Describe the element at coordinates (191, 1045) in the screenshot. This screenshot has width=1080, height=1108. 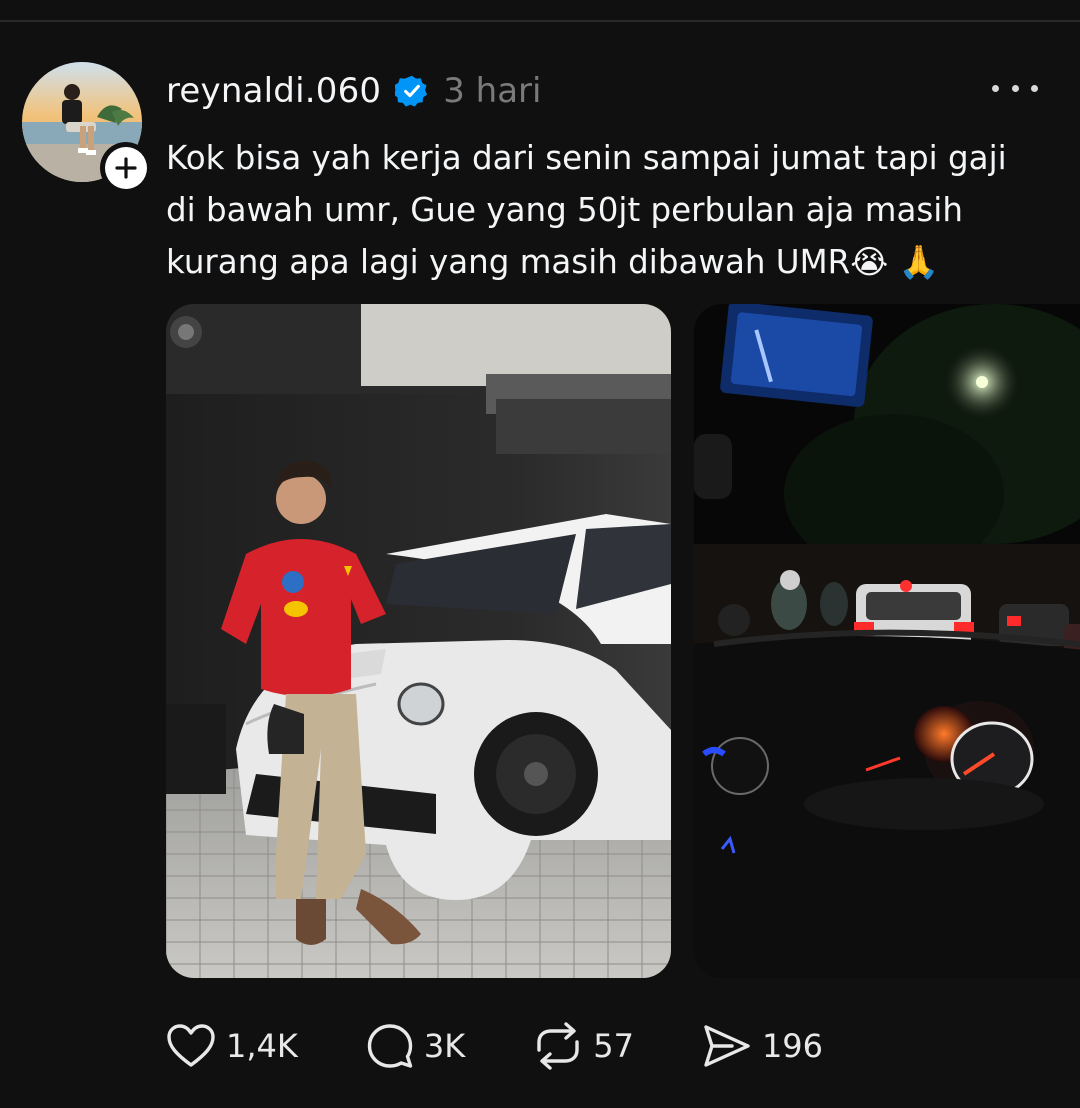
I see `heart-icon` at that location.